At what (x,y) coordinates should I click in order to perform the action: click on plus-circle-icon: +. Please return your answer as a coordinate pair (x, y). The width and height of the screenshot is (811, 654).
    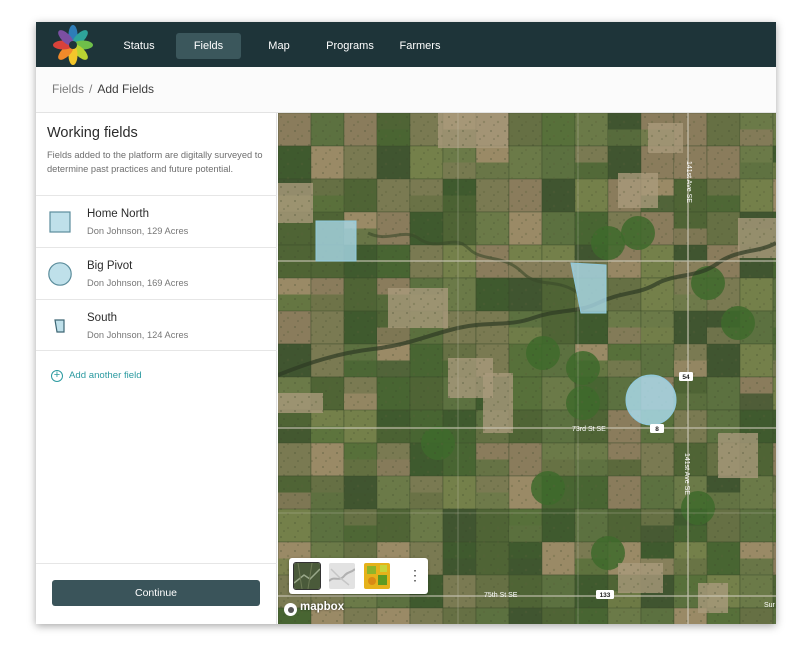
    Looking at the image, I should click on (57, 376).